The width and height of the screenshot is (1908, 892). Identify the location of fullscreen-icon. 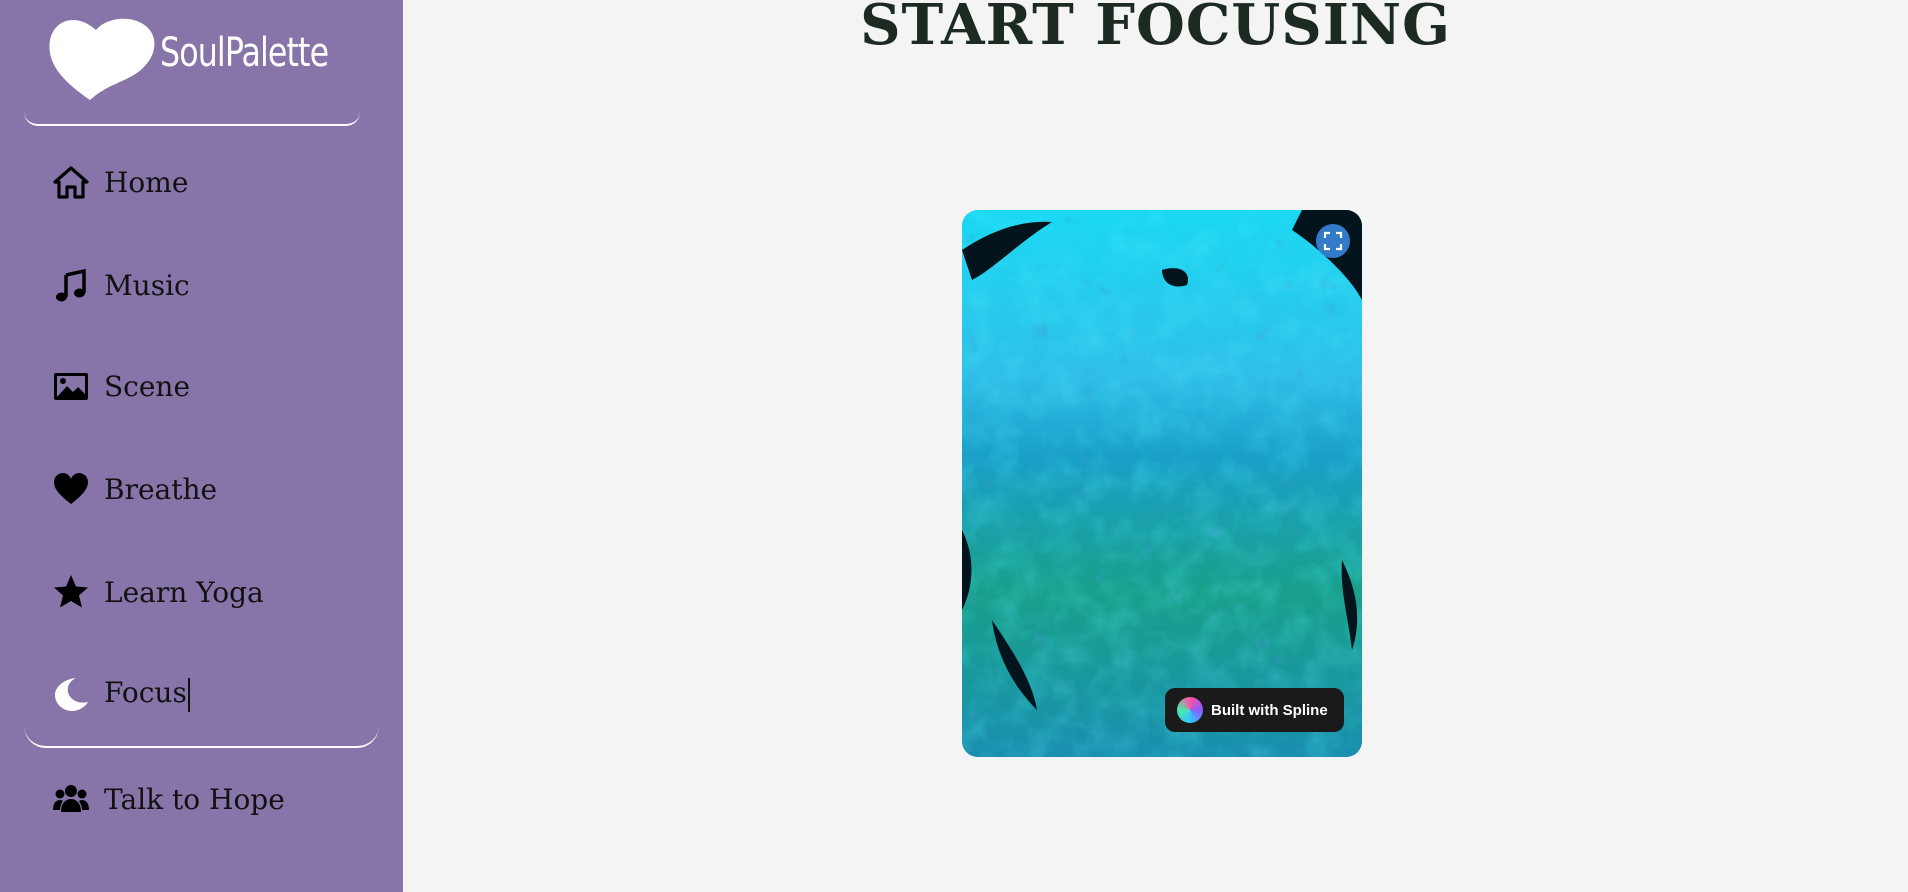
(1333, 241).